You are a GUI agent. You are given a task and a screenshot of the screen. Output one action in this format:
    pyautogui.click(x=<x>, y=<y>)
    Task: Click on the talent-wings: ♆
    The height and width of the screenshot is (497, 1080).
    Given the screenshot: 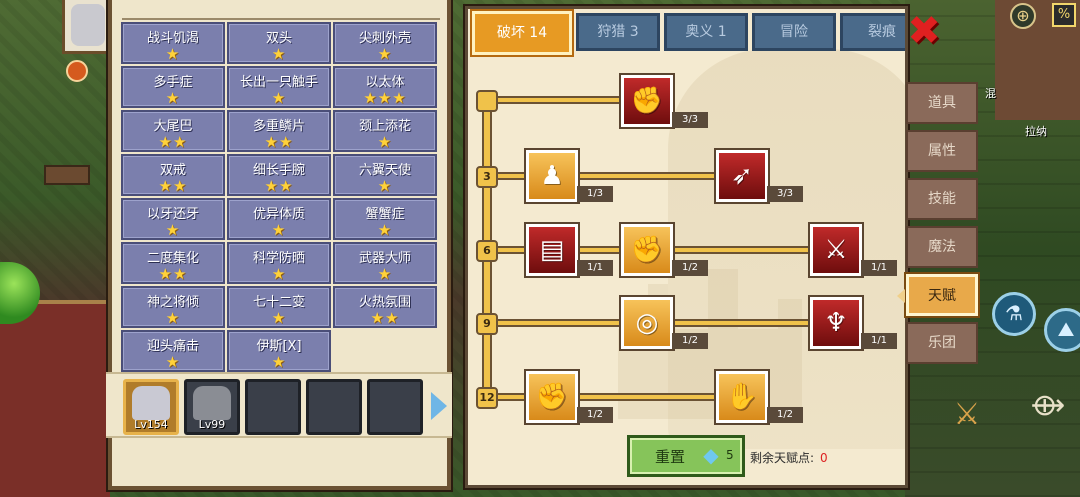 What is the action you would take?
    pyautogui.click(x=836, y=323)
    